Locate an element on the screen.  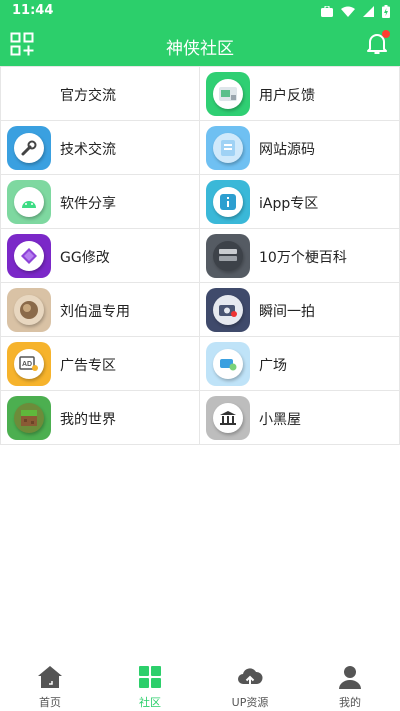
battery-icon is located at coordinates (386, 11).